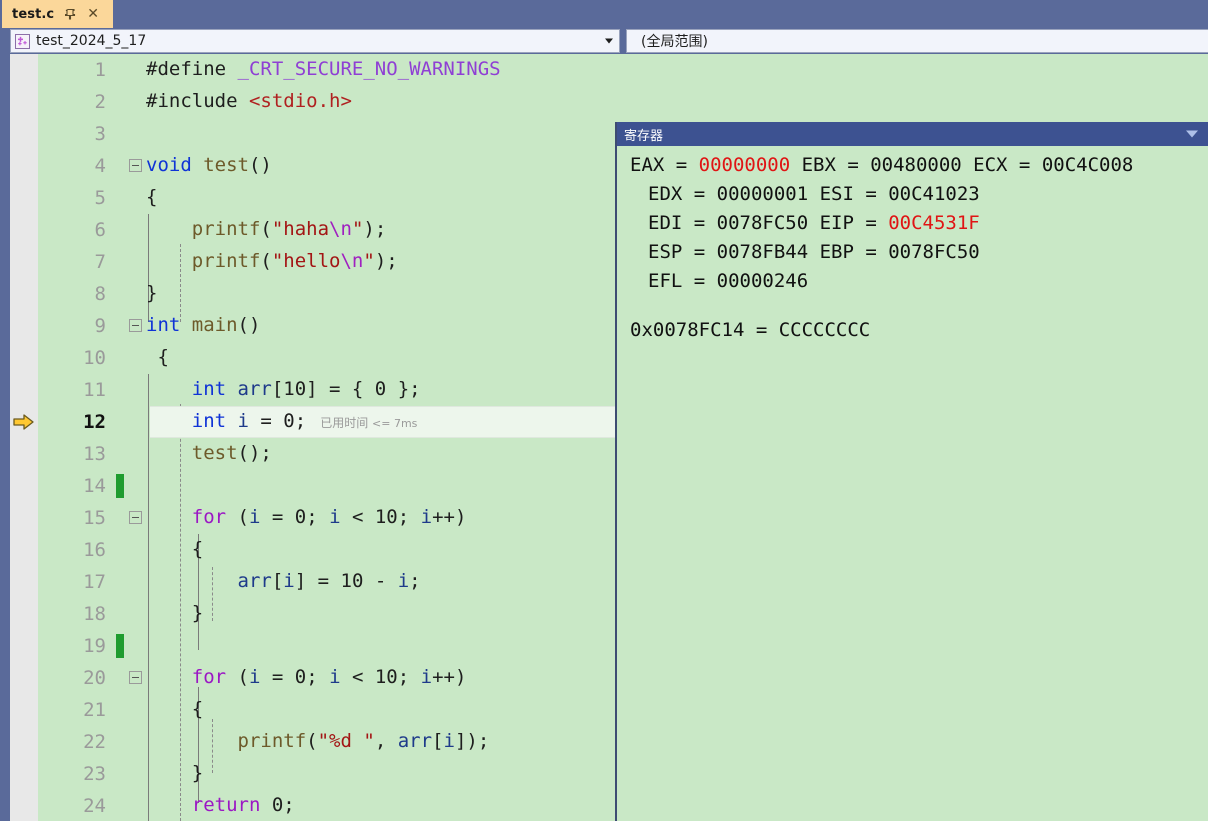 This screenshot has width=1208, height=821. I want to click on register-value-changed: 00000000, so click(744, 165).